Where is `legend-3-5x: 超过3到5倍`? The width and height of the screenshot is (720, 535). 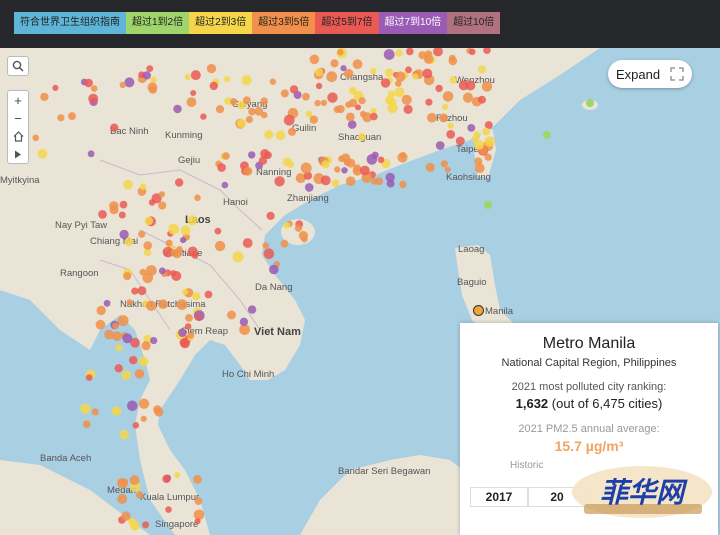
legend-3-5x: 超过3到5倍 is located at coordinates (284, 23).